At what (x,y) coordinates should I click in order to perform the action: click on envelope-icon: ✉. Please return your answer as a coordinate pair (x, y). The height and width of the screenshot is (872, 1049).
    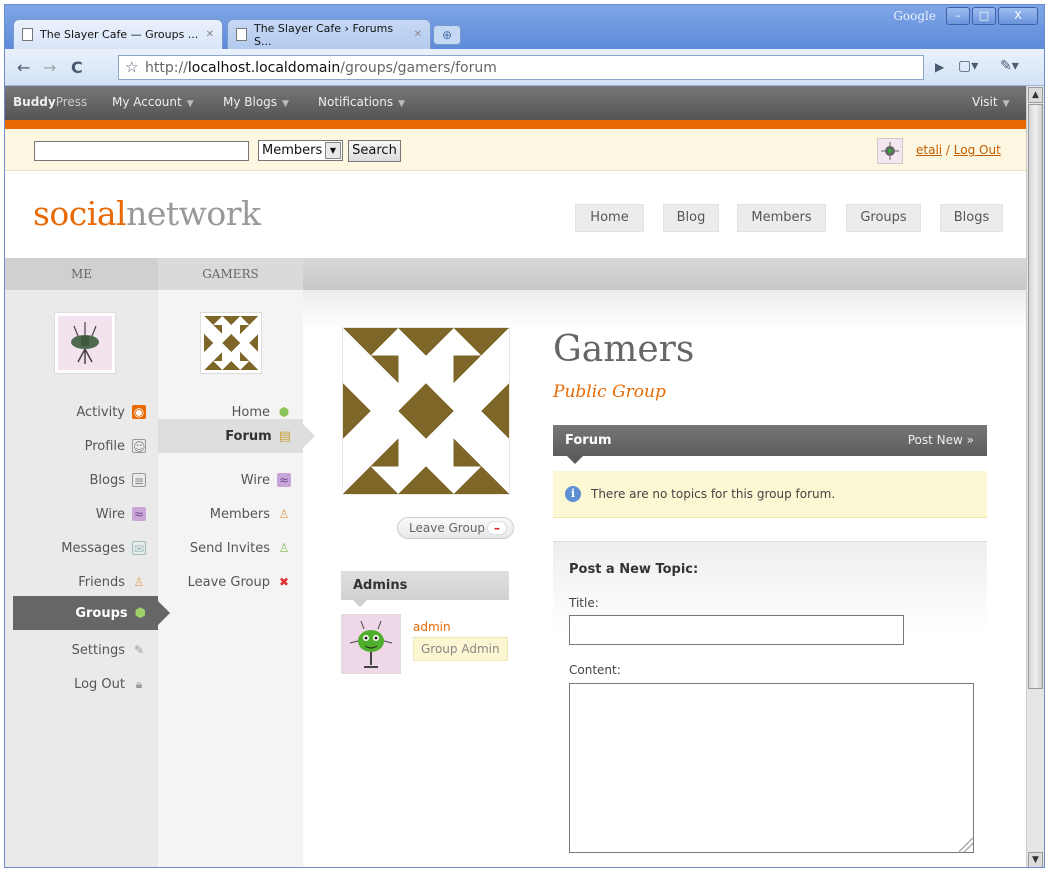
    Looking at the image, I should click on (139, 548).